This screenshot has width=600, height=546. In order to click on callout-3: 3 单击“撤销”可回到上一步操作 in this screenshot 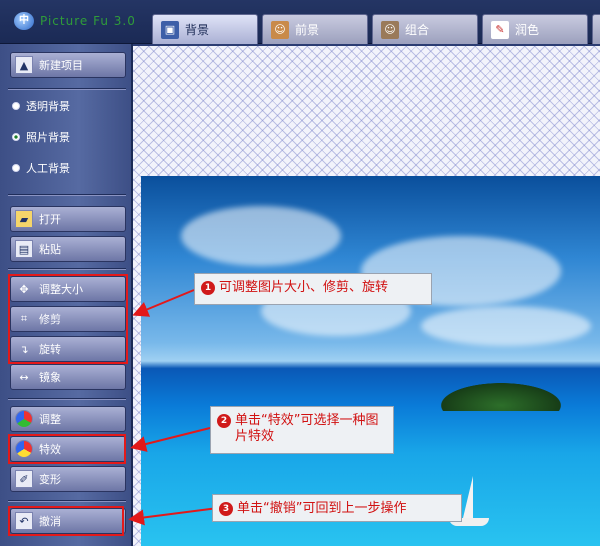, I will do `click(337, 508)`.